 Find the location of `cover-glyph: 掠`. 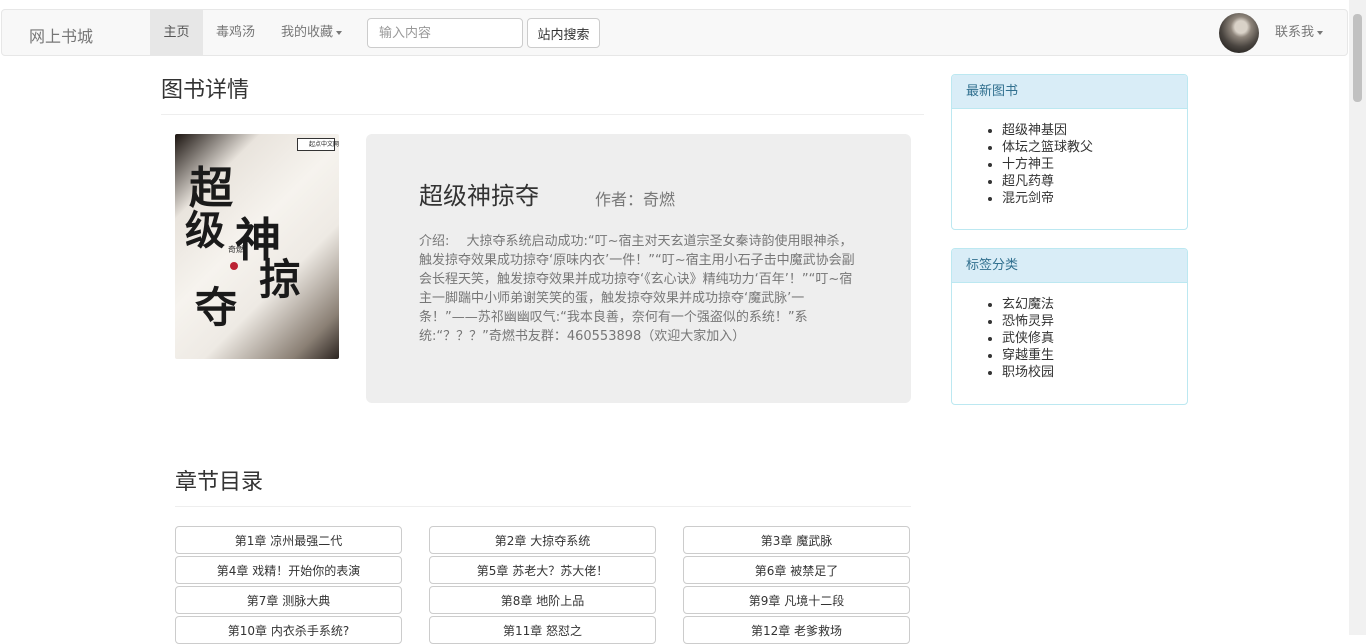

cover-glyph: 掠 is located at coordinates (280, 279).